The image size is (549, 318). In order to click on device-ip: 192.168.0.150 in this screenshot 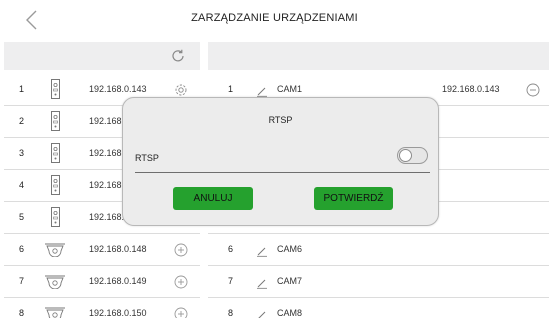, I will do `click(118, 313)`.